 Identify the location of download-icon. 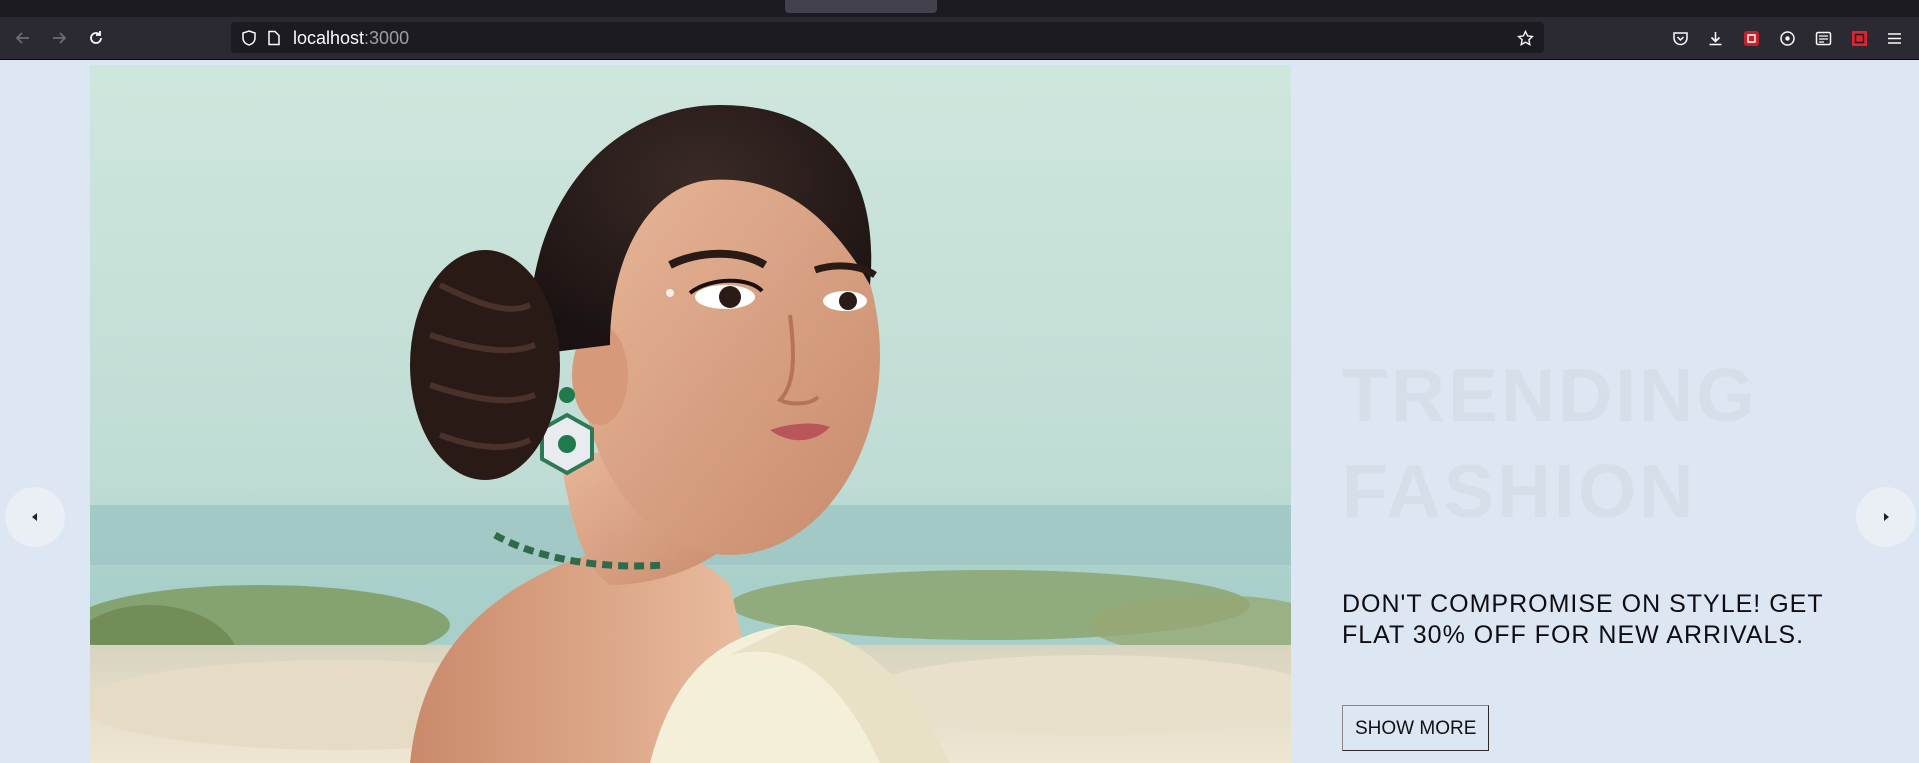
(1715, 38).